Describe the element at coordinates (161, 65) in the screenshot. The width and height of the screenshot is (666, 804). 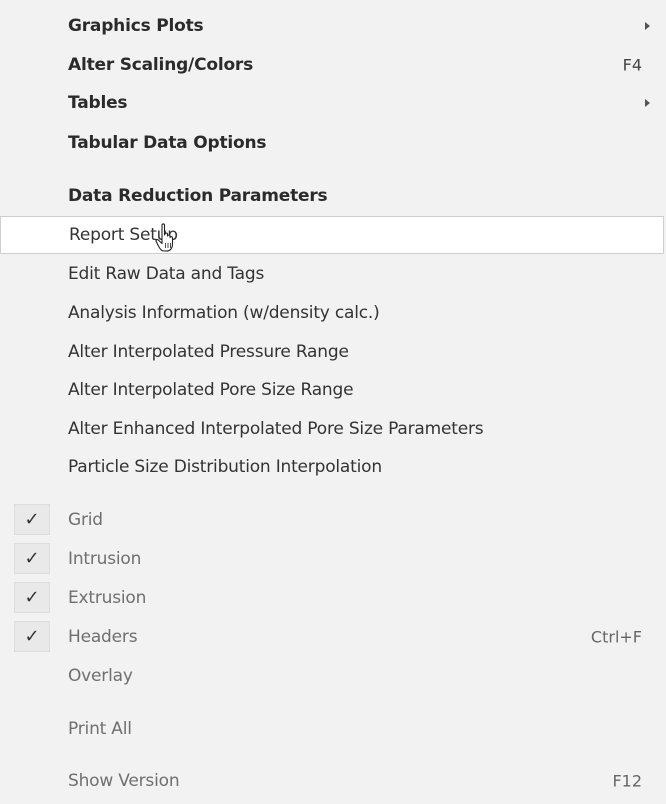
I see `menu-item-label: Alter Scaling/Colors` at that location.